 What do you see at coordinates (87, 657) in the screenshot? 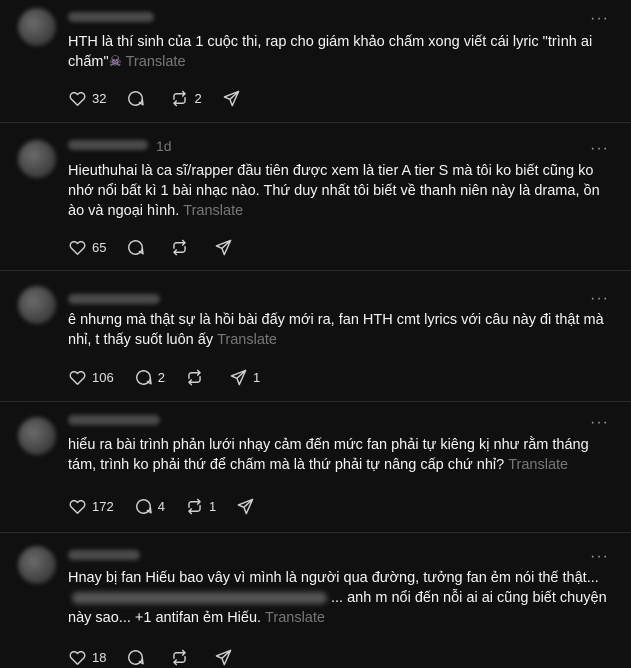
I see `like-button: 18` at bounding box center [87, 657].